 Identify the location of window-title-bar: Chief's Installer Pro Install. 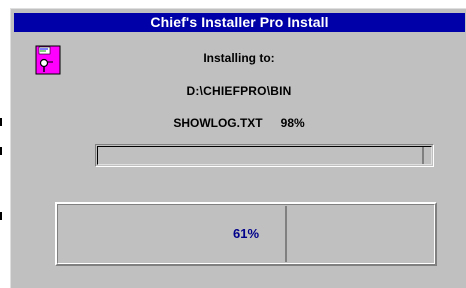
(239, 22).